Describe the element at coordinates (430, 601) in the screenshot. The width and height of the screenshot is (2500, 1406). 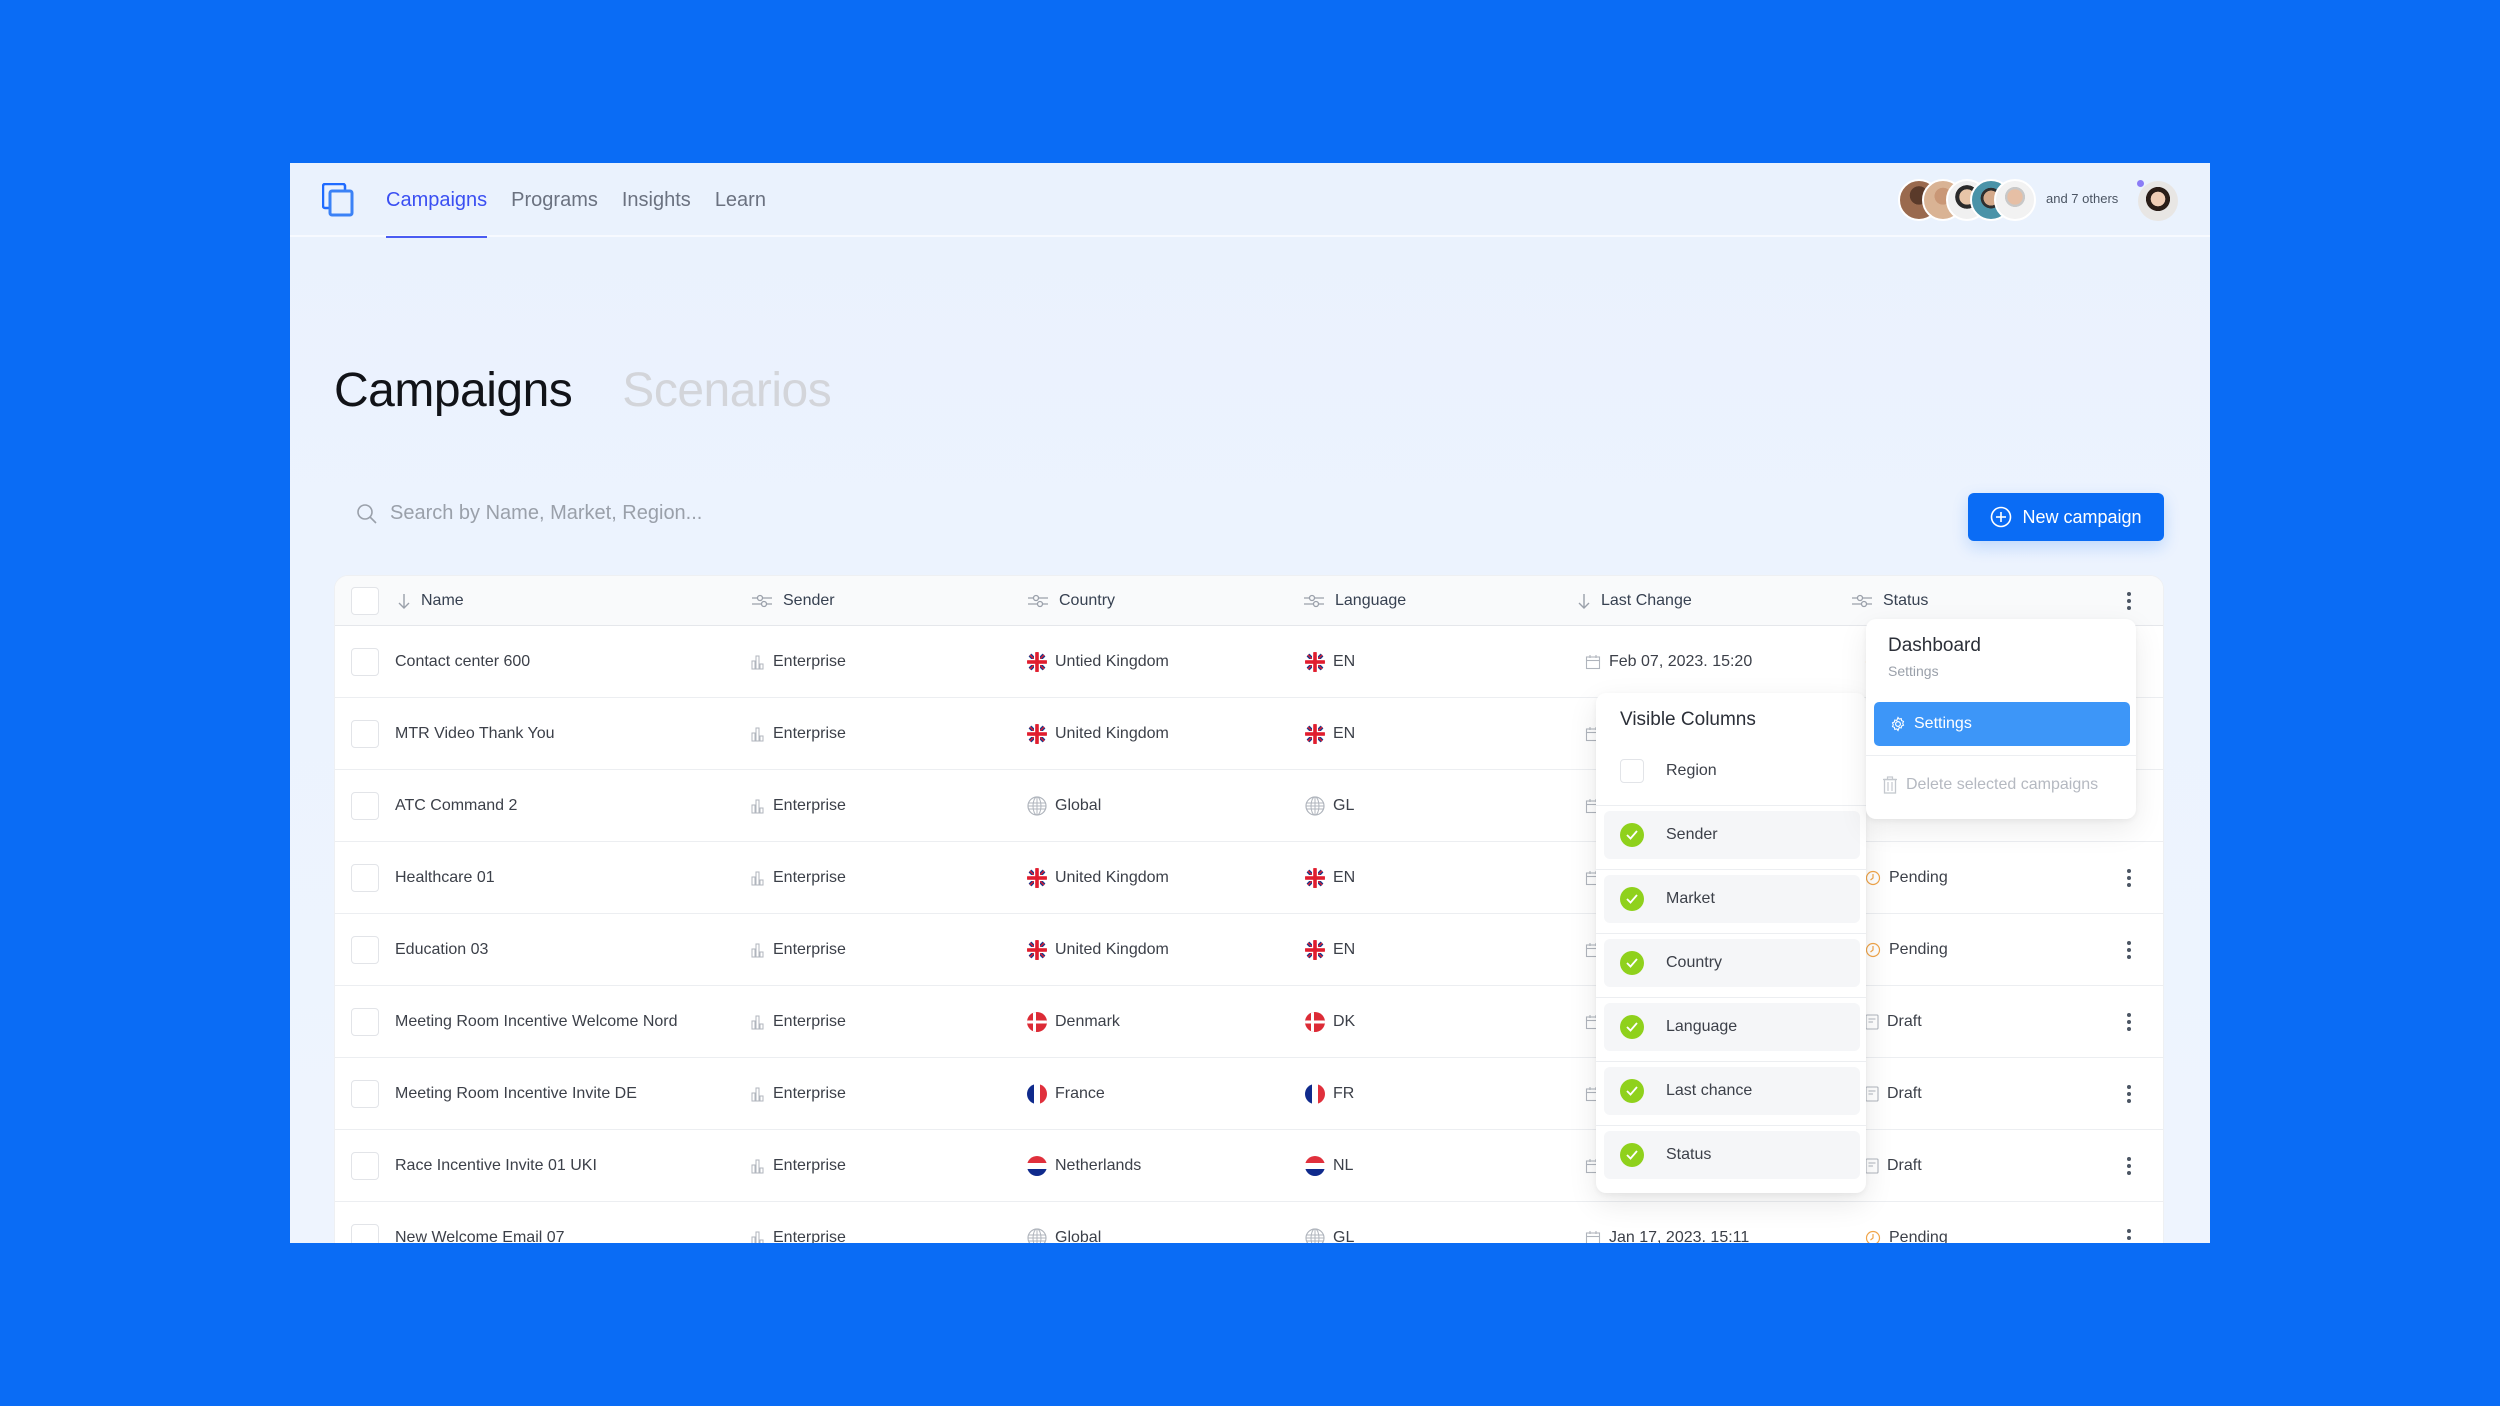
I see `column-header-name: Name` at that location.